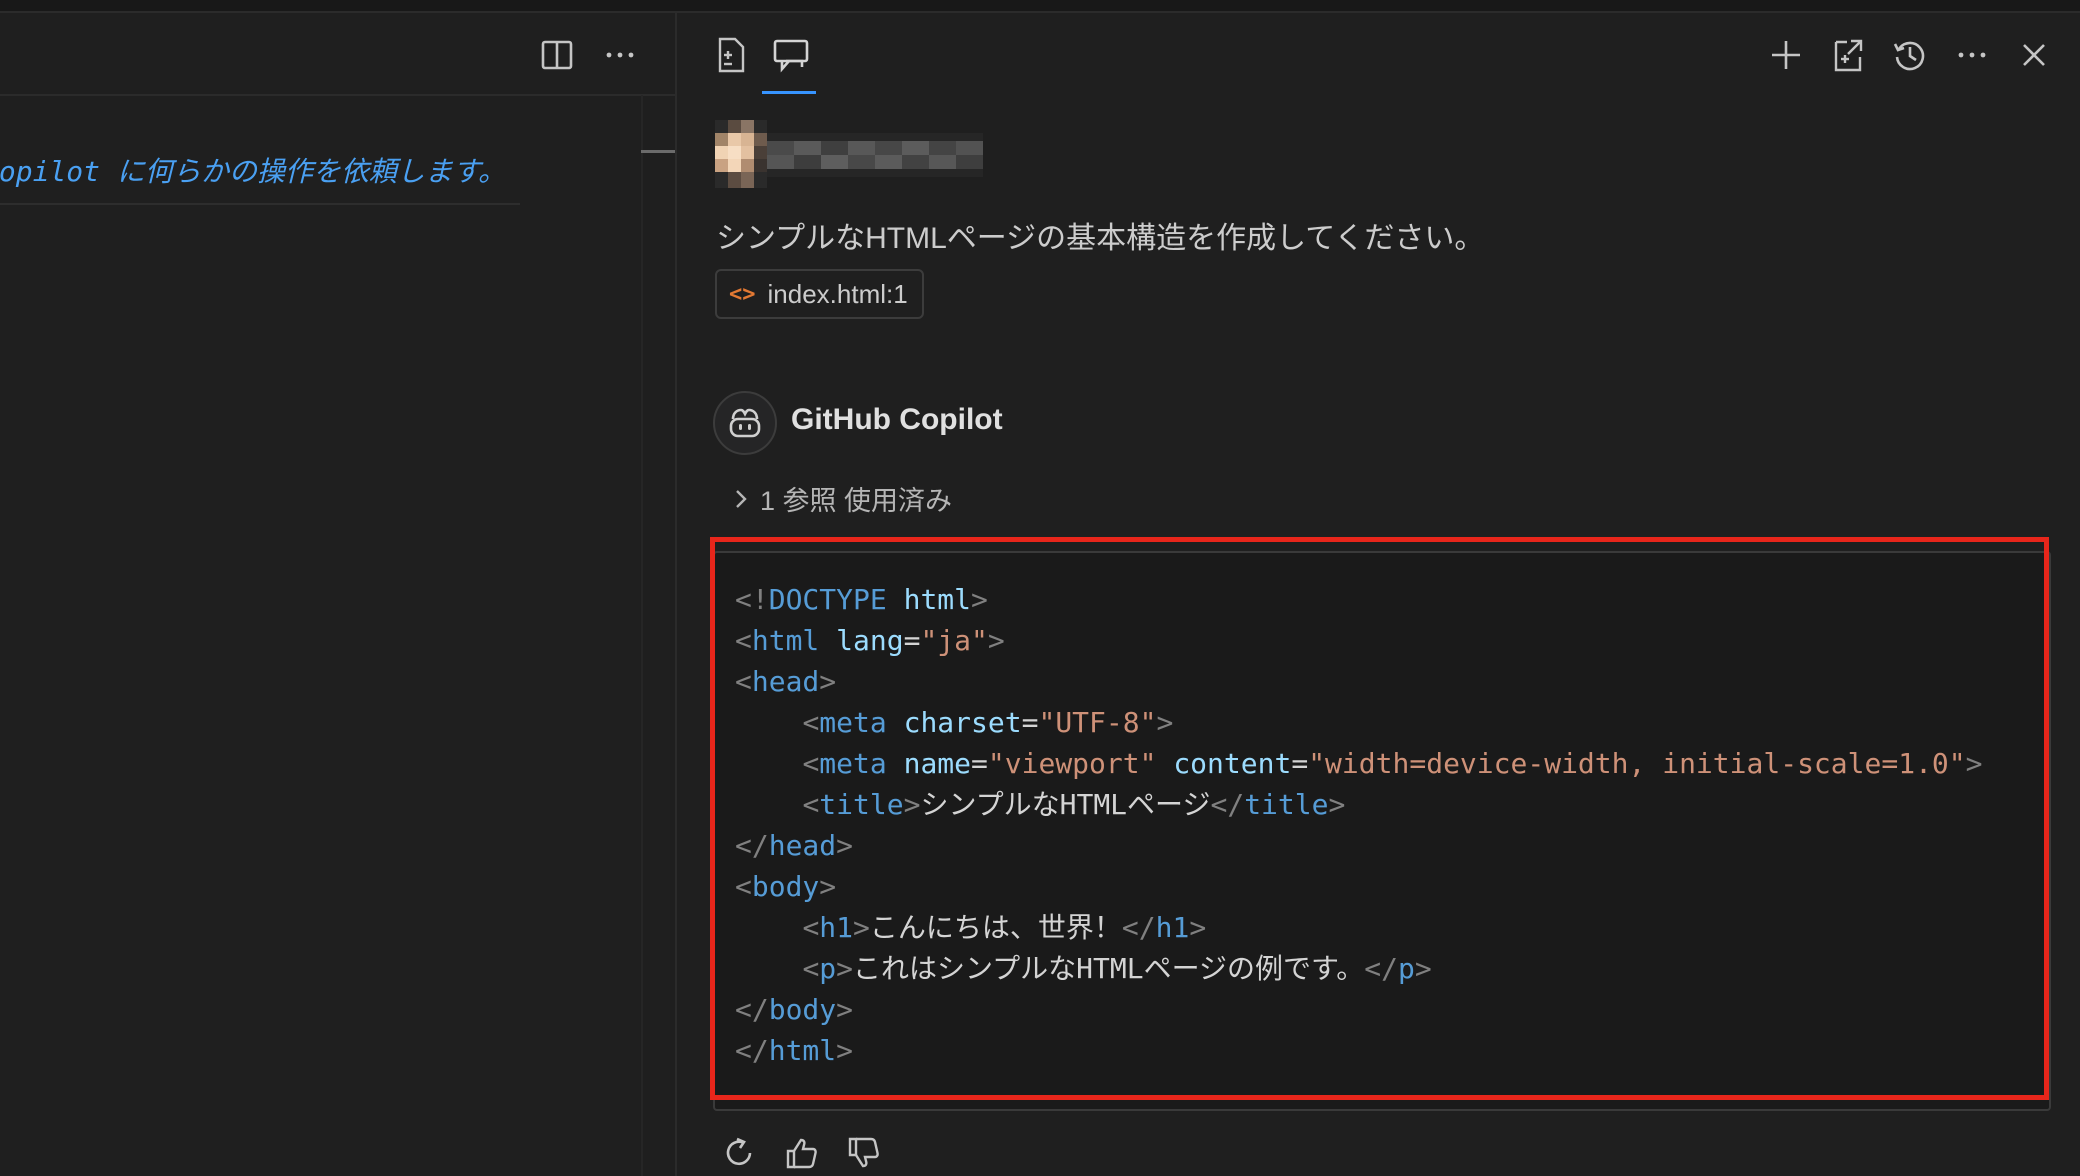 The width and height of the screenshot is (2080, 1176). I want to click on split-editor-icon, so click(557, 55).